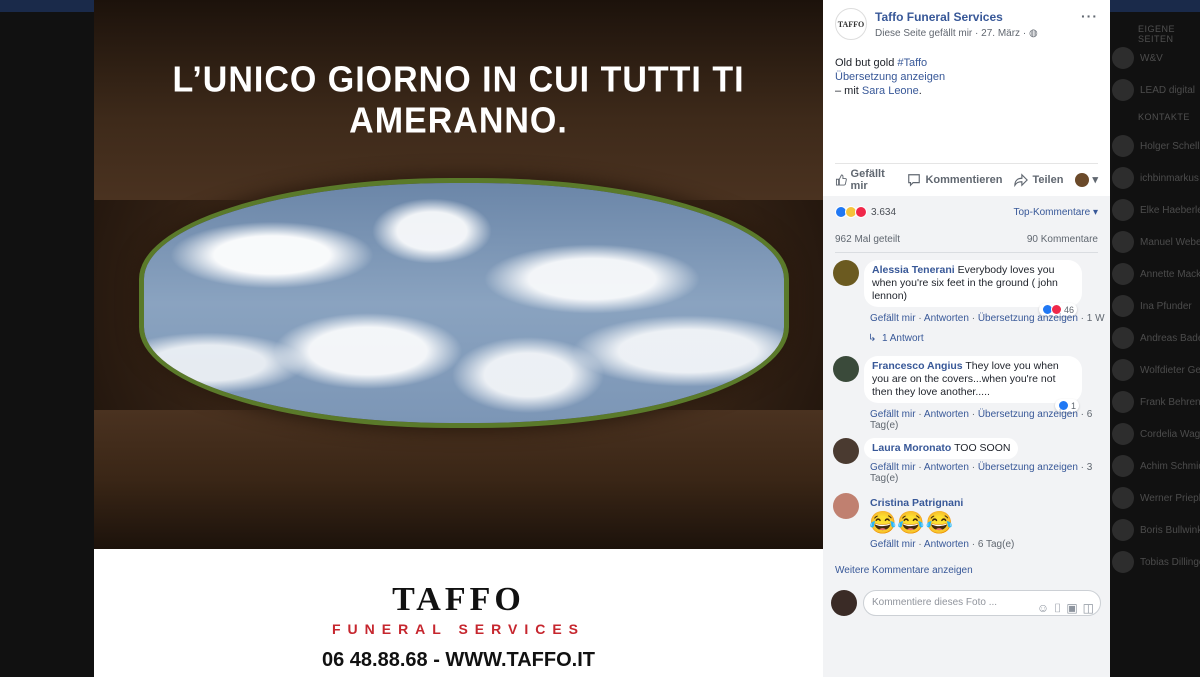 The width and height of the screenshot is (1200, 677). I want to click on caret-down-icon: ▾, so click(1095, 180).